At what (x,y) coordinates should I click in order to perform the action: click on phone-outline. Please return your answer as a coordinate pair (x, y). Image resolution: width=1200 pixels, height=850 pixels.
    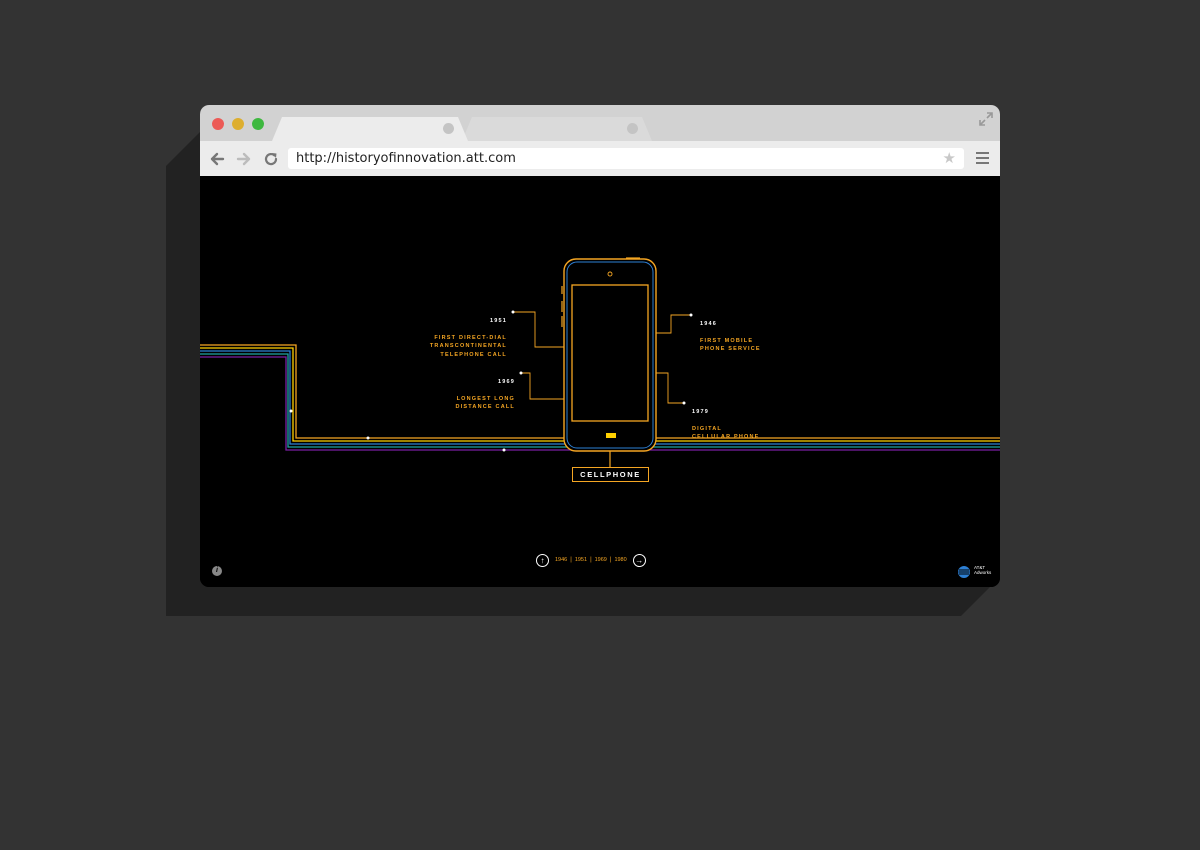
    Looking at the image, I should click on (609, 362).